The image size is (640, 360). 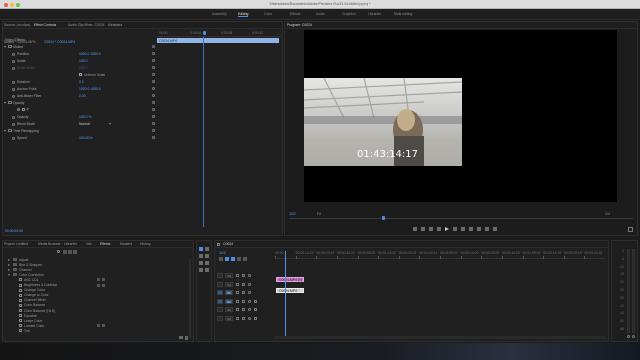 What do you see at coordinates (186, 338) in the screenshot?
I see `trash-icon` at bounding box center [186, 338].